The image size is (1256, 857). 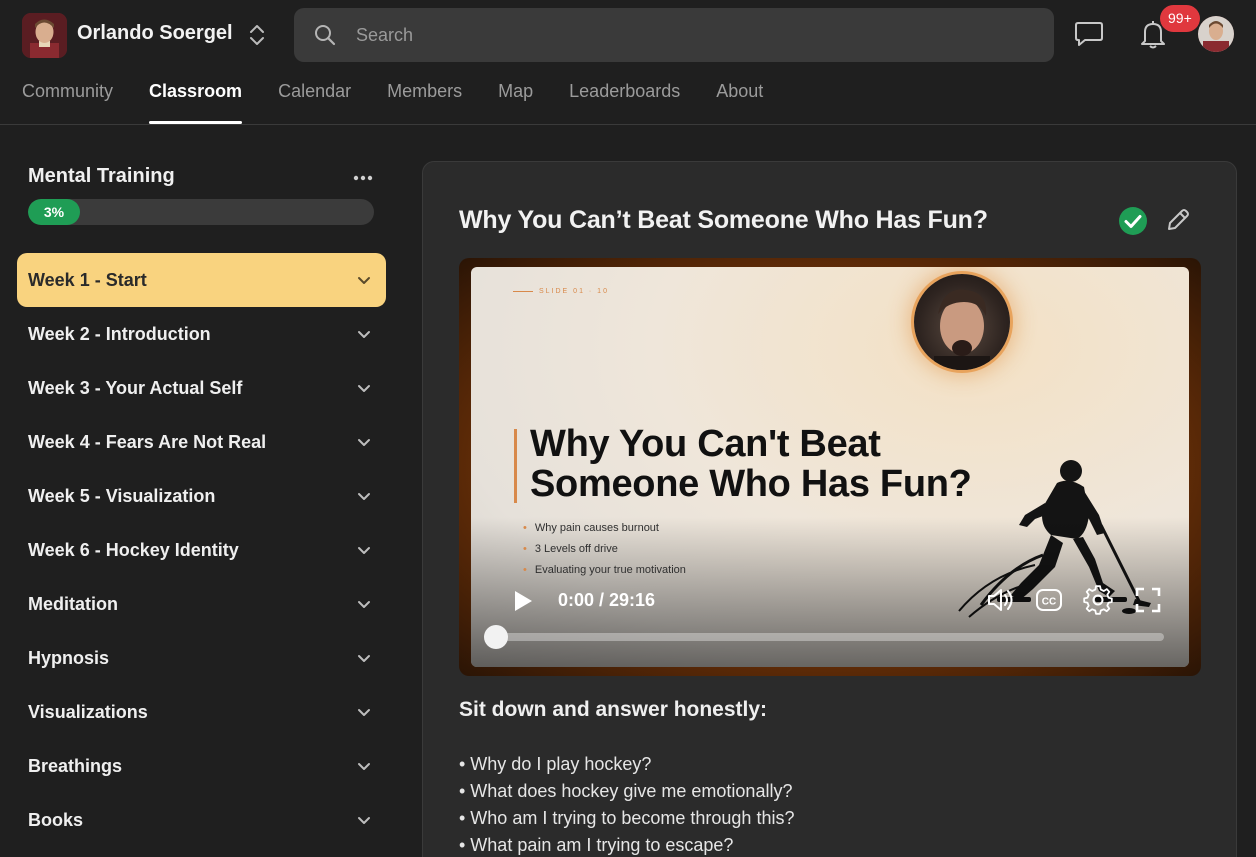 I want to click on notification-badge: 99+, so click(x=1180, y=18).